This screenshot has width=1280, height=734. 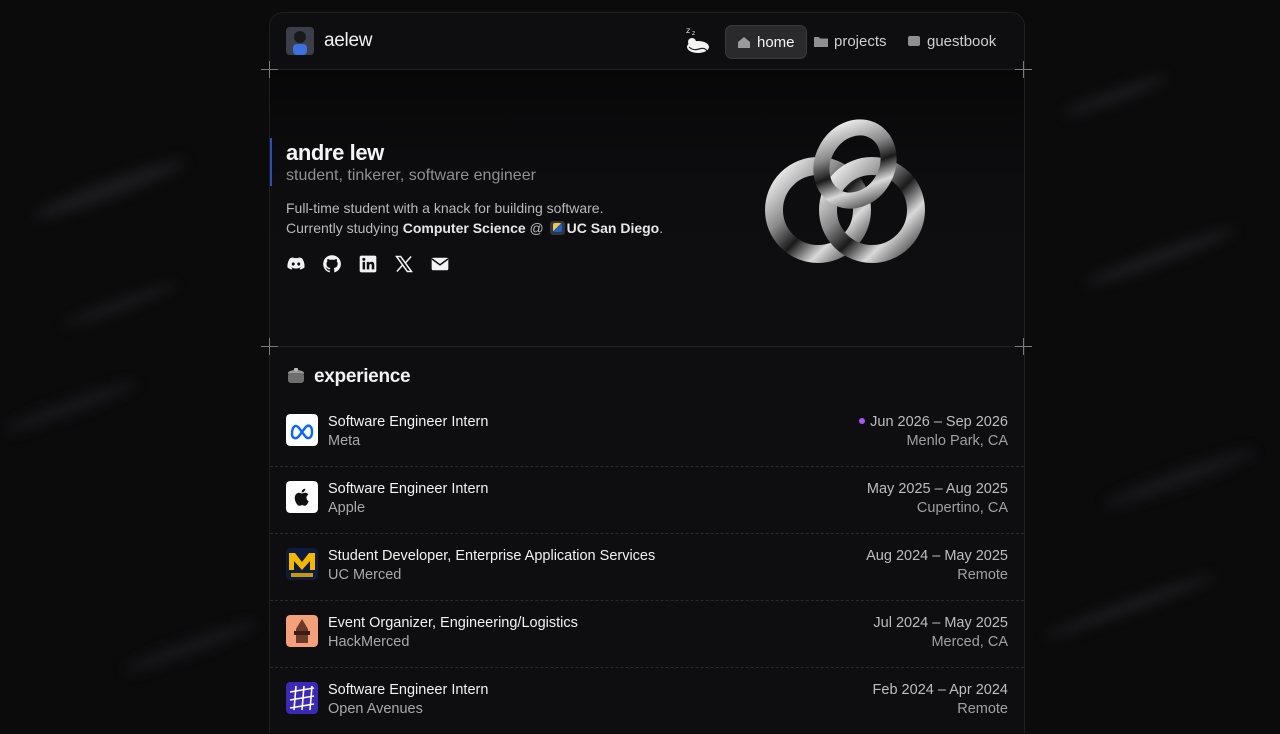 I want to click on at-sign: @, so click(x=536, y=228).